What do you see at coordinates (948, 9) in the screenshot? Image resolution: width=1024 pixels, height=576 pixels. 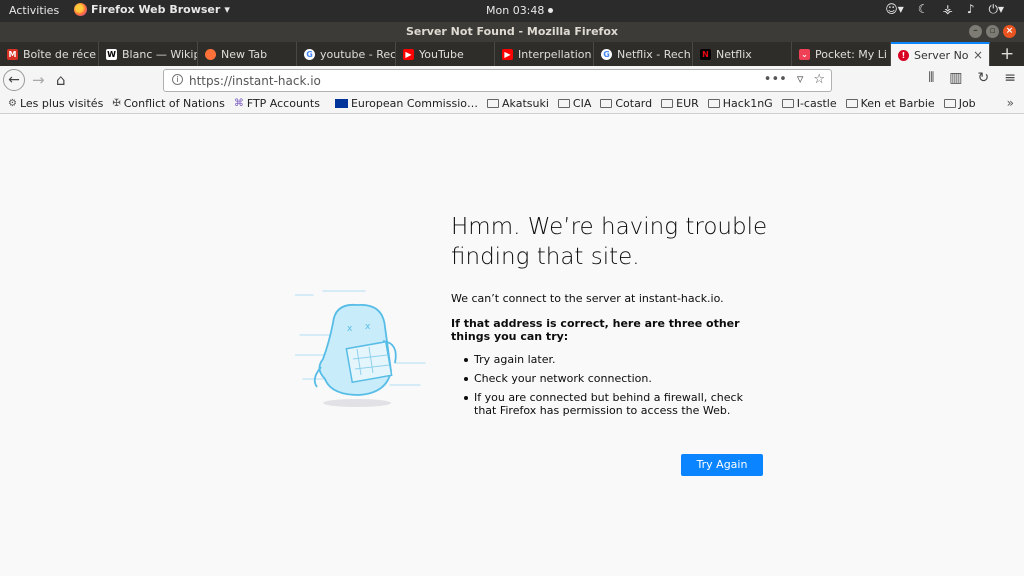 I see `network-icon: ⚶` at bounding box center [948, 9].